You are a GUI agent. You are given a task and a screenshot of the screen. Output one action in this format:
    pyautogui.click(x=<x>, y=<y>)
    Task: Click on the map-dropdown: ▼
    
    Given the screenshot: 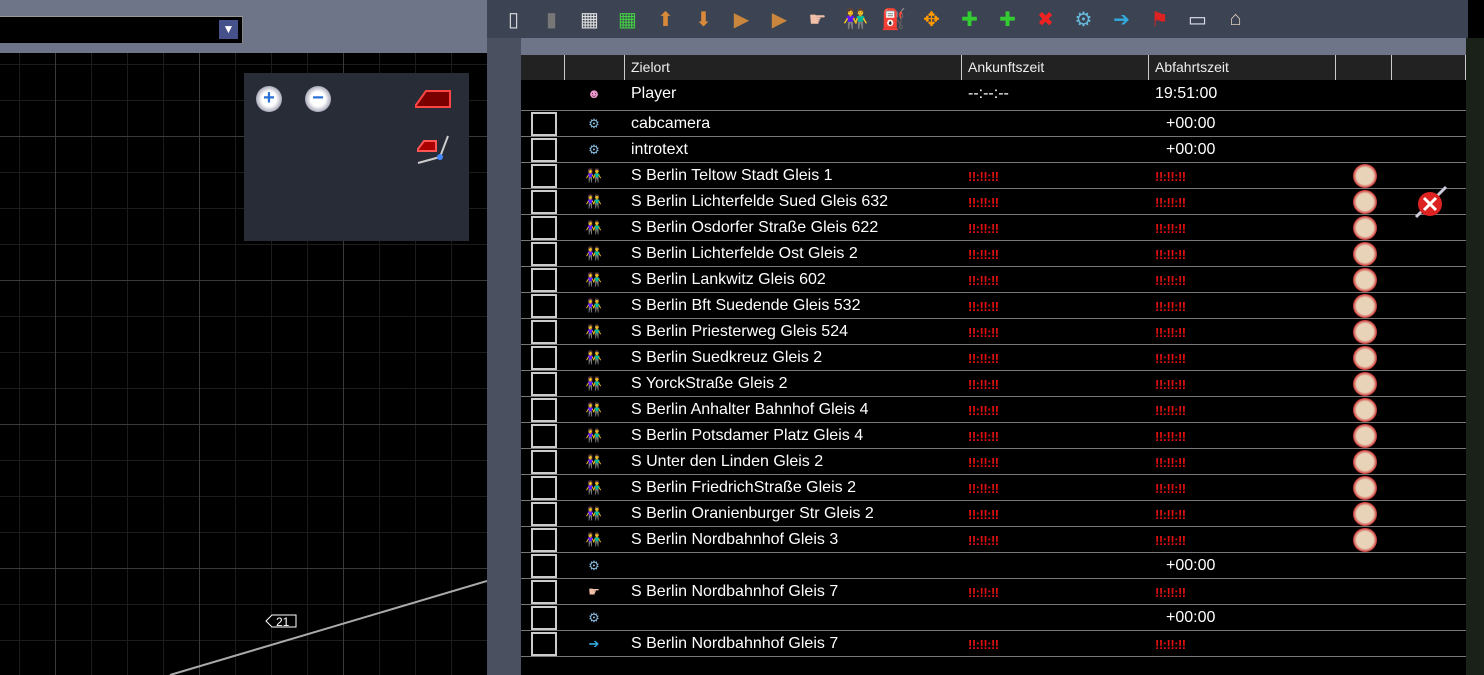 What is the action you would take?
    pyautogui.click(x=121, y=29)
    